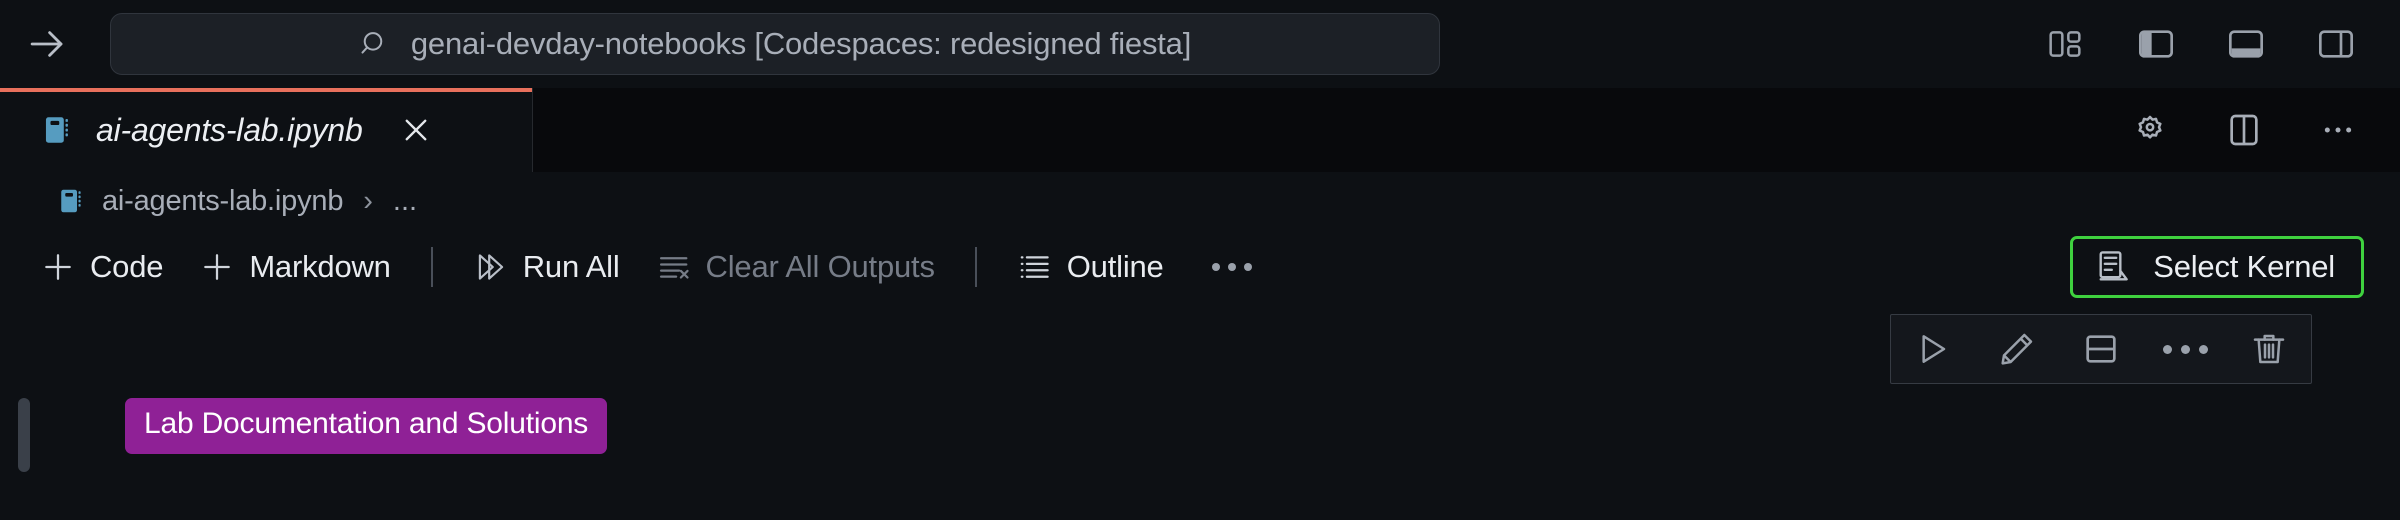 This screenshot has height=520, width=2400. I want to click on close-icon, so click(416, 130).